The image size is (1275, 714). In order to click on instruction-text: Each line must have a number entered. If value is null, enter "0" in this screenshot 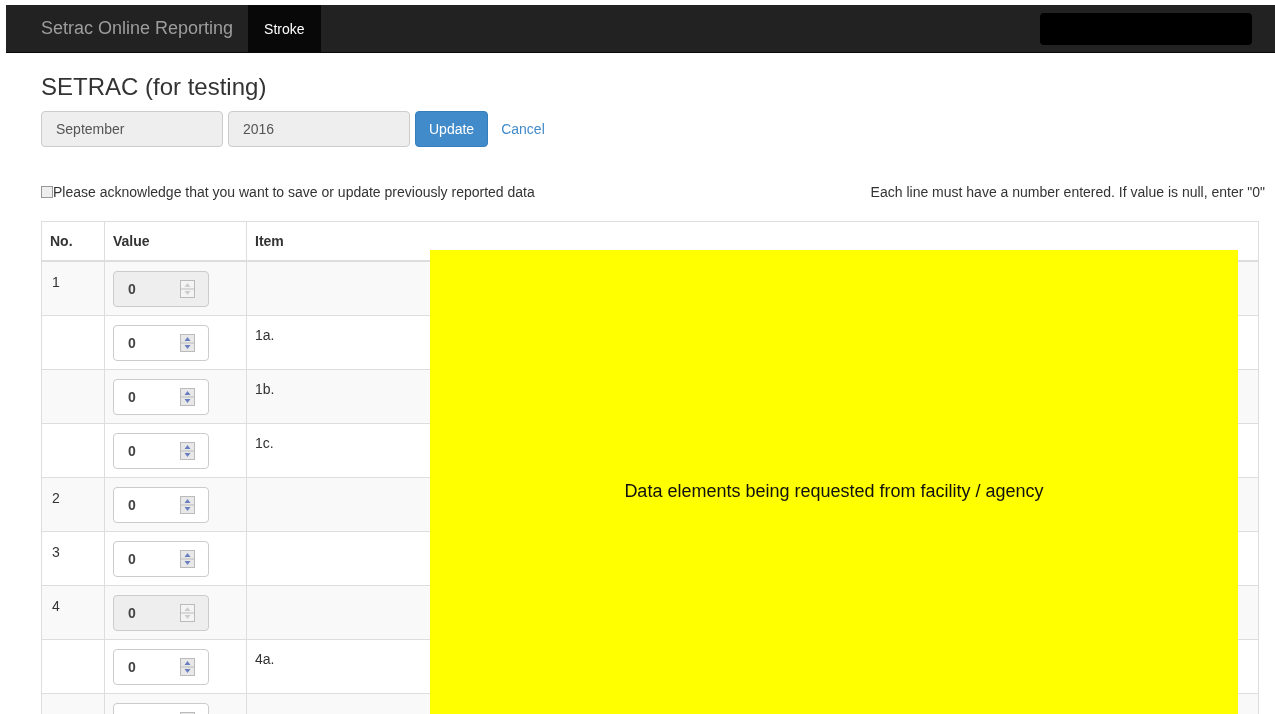, I will do `click(1067, 192)`.